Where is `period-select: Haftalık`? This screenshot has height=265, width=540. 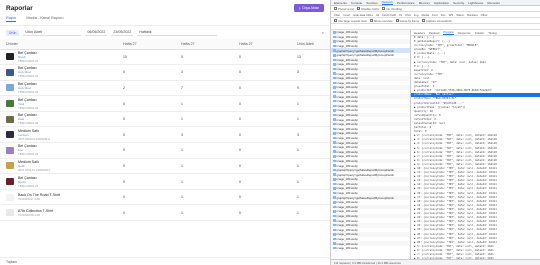
period-select: Haftalık is located at coordinates (177, 32).